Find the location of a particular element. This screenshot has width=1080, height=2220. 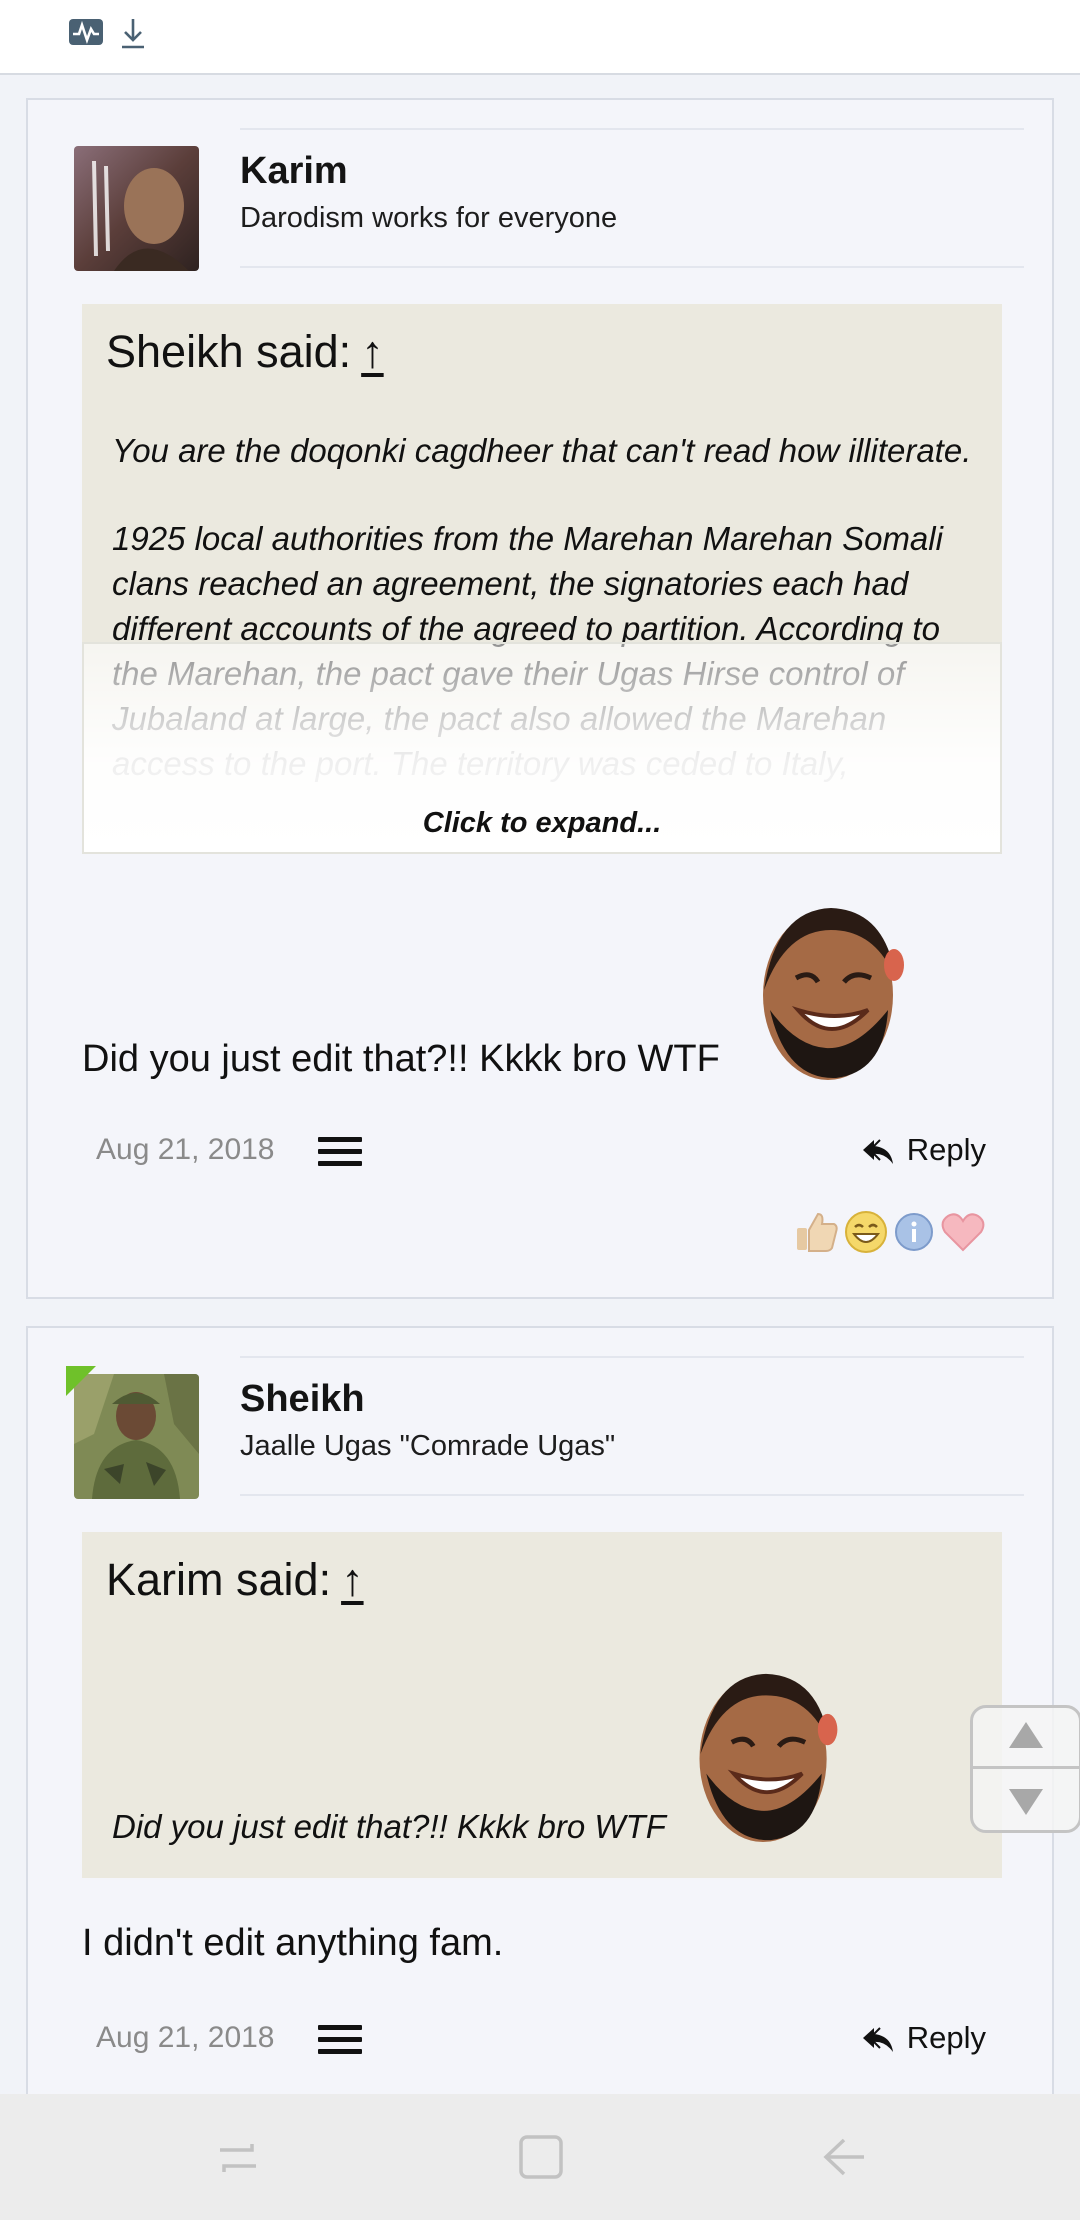

scroll-down-icon is located at coordinates (1026, 1799).